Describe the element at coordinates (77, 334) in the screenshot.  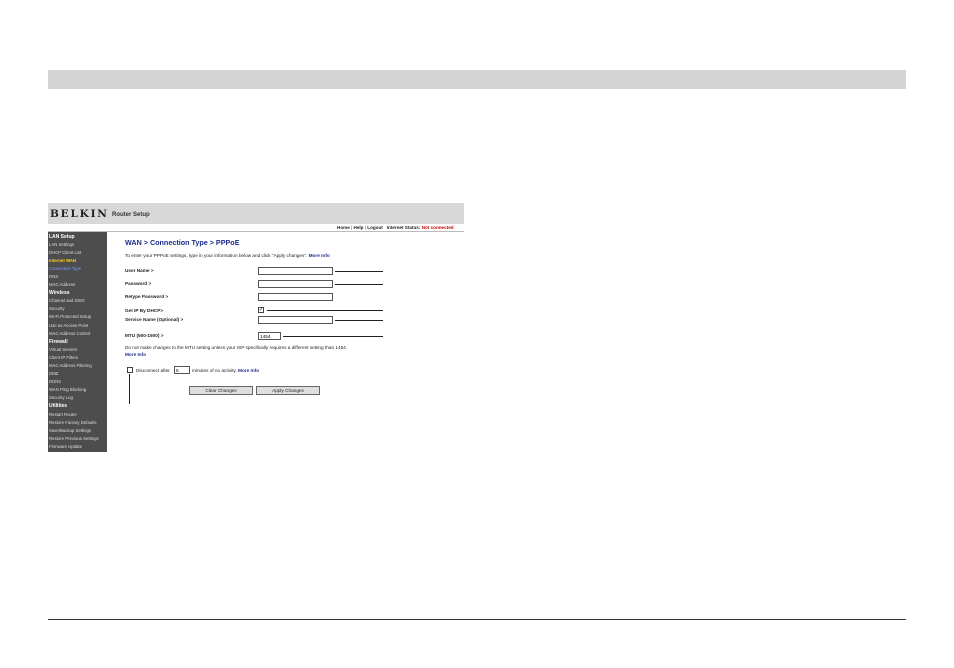
I see `sidebar-item: MAC Address Control` at that location.